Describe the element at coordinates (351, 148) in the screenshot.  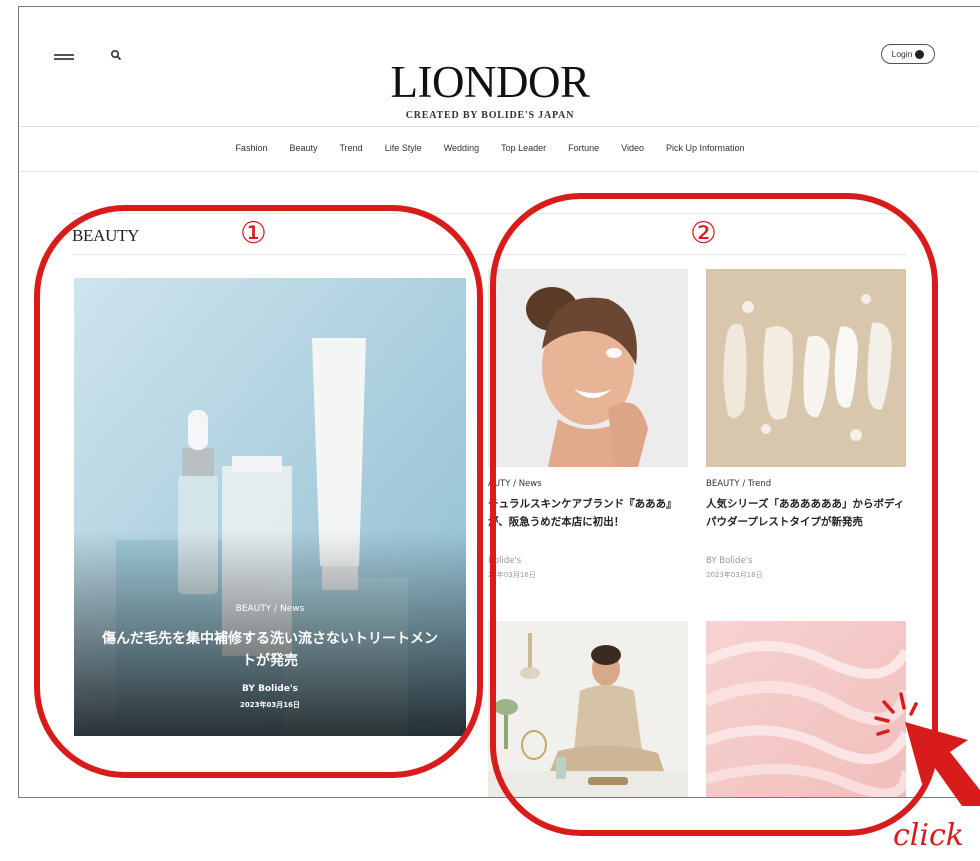
I see `nav-item-trend: Trend` at that location.